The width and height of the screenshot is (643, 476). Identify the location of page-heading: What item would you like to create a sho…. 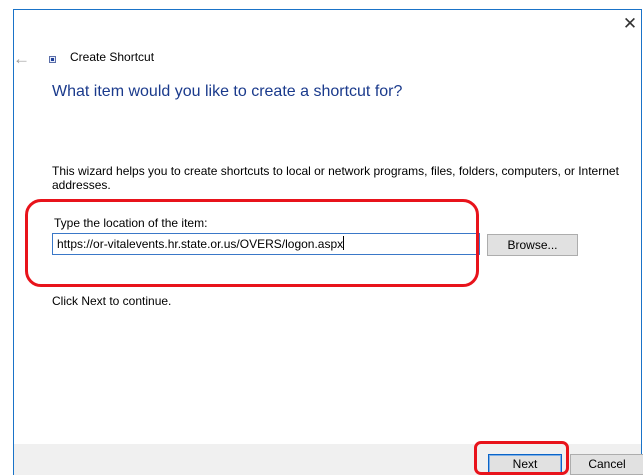
(227, 91).